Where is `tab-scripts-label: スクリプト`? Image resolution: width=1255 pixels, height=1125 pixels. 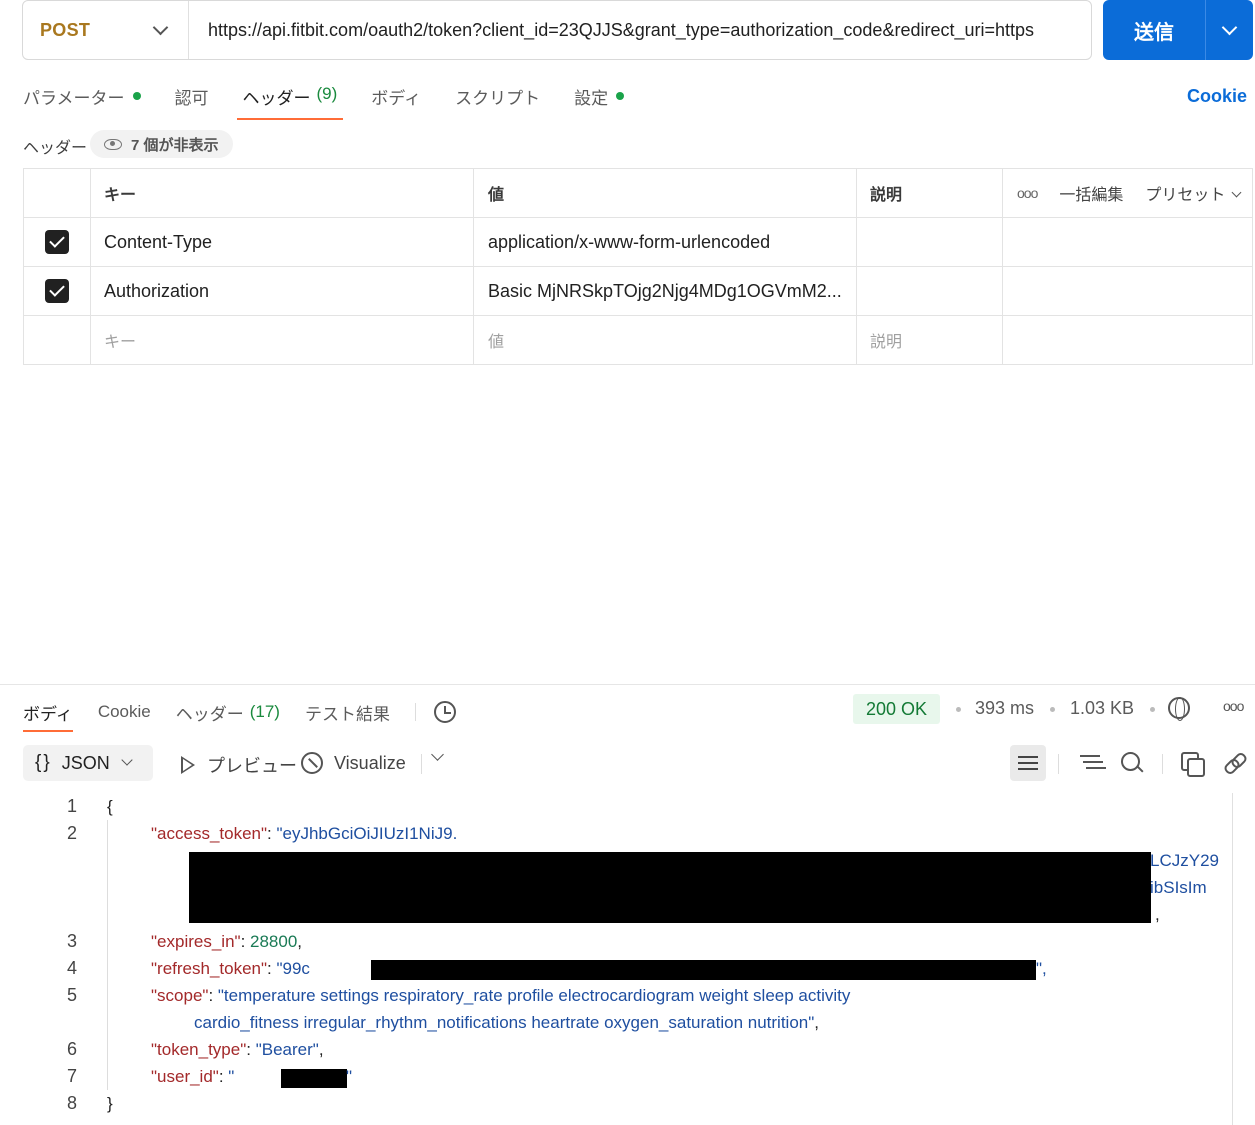 tab-scripts-label: スクリプト is located at coordinates (498, 98).